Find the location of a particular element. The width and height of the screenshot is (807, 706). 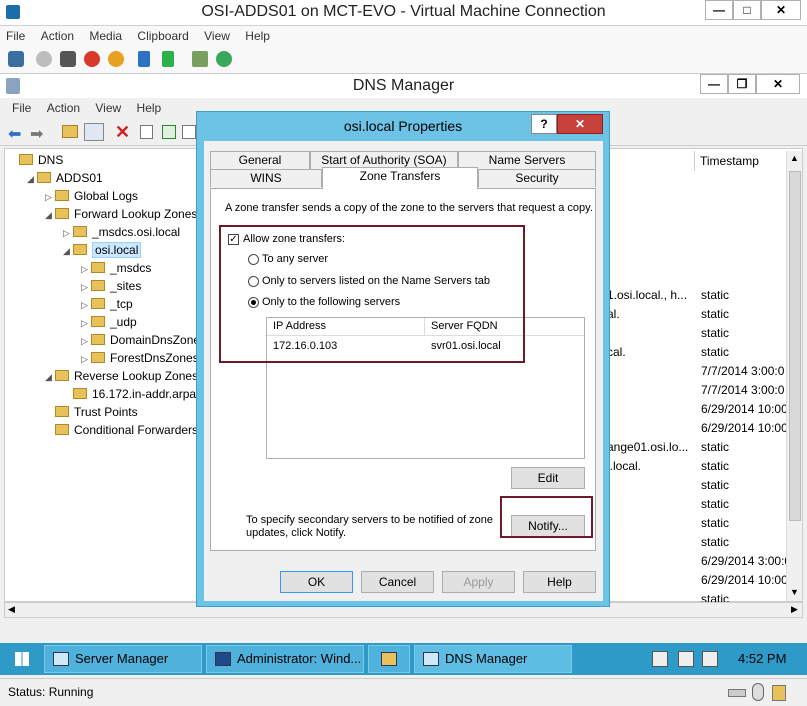

record-timestamp-cell: 6/29/2014 10:00: is located at coordinates (746, 428).